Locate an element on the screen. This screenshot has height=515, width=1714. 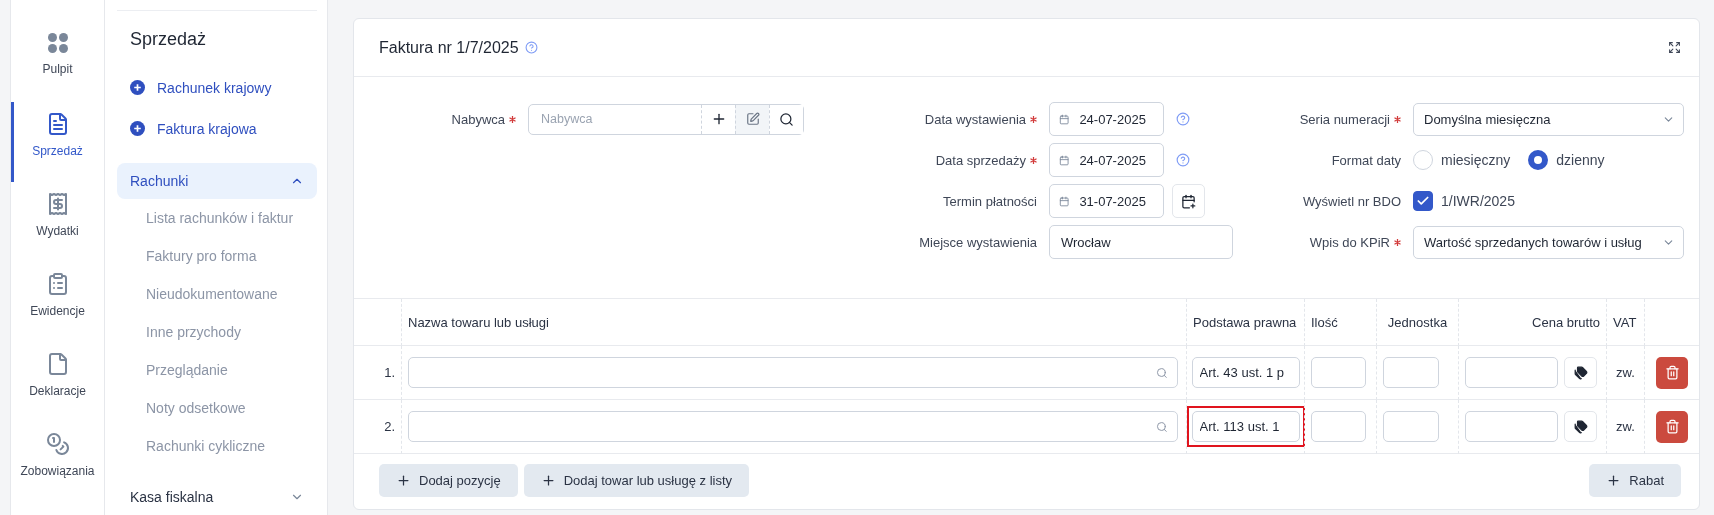
add-button: Dodaj pozycję is located at coordinates (448, 480).